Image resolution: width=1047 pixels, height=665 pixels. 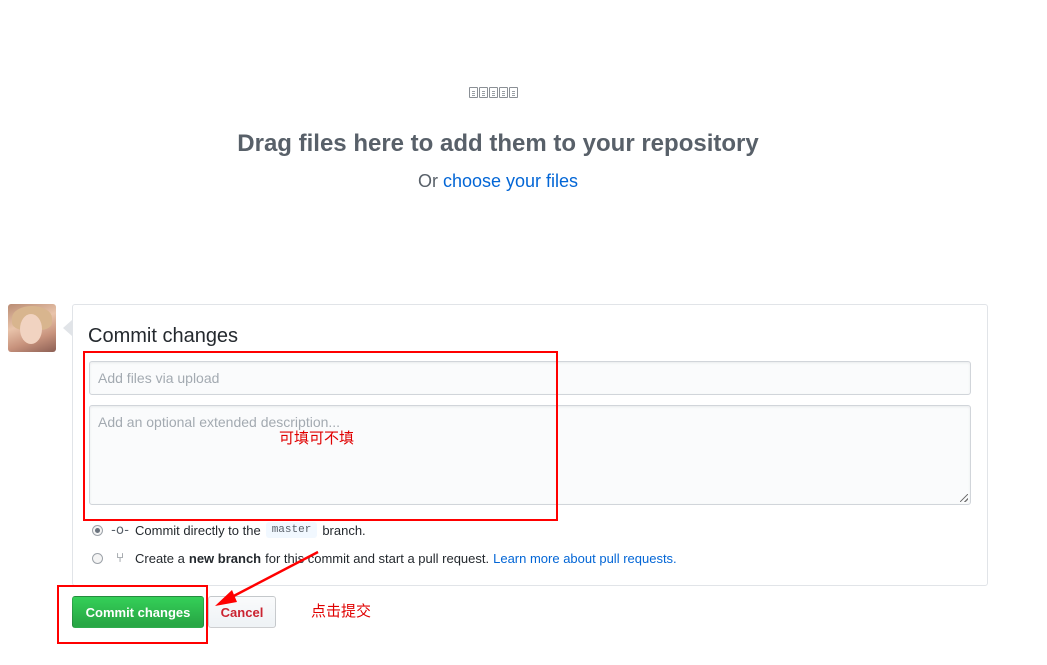 I want to click on file-text-icon, so click(x=503, y=92).